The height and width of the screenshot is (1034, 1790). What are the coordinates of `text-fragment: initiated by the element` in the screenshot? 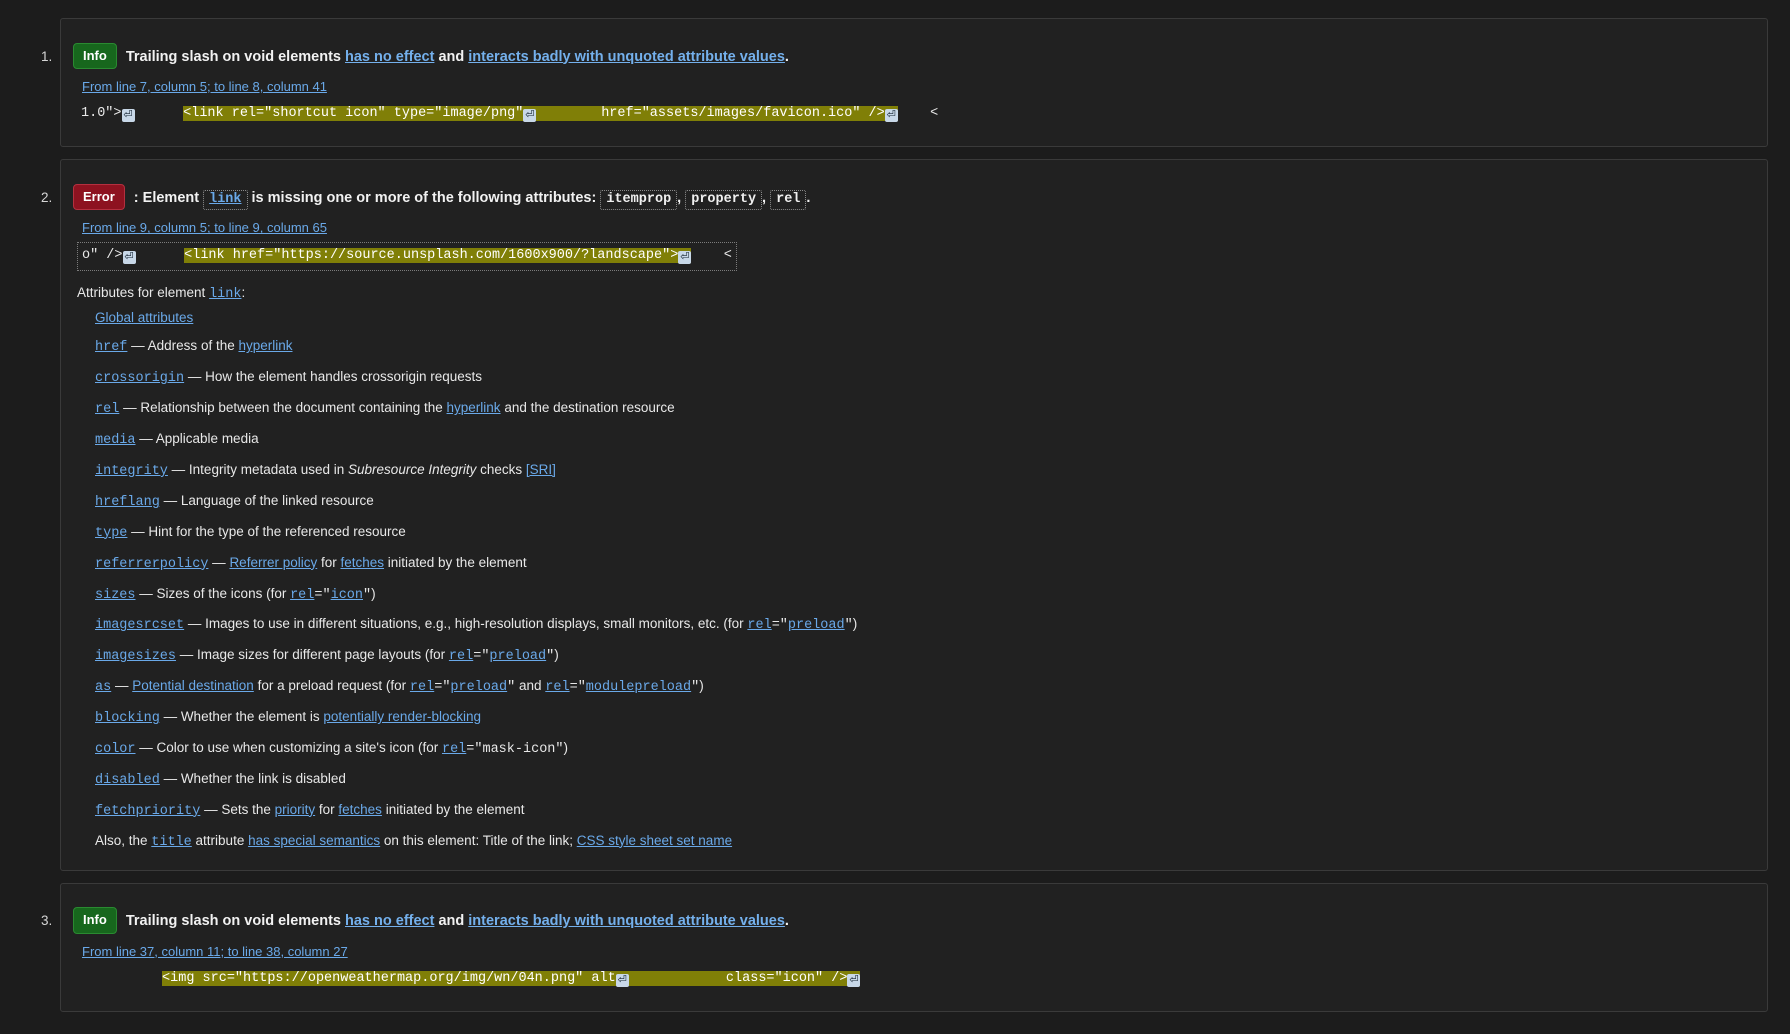 It's located at (453, 809).